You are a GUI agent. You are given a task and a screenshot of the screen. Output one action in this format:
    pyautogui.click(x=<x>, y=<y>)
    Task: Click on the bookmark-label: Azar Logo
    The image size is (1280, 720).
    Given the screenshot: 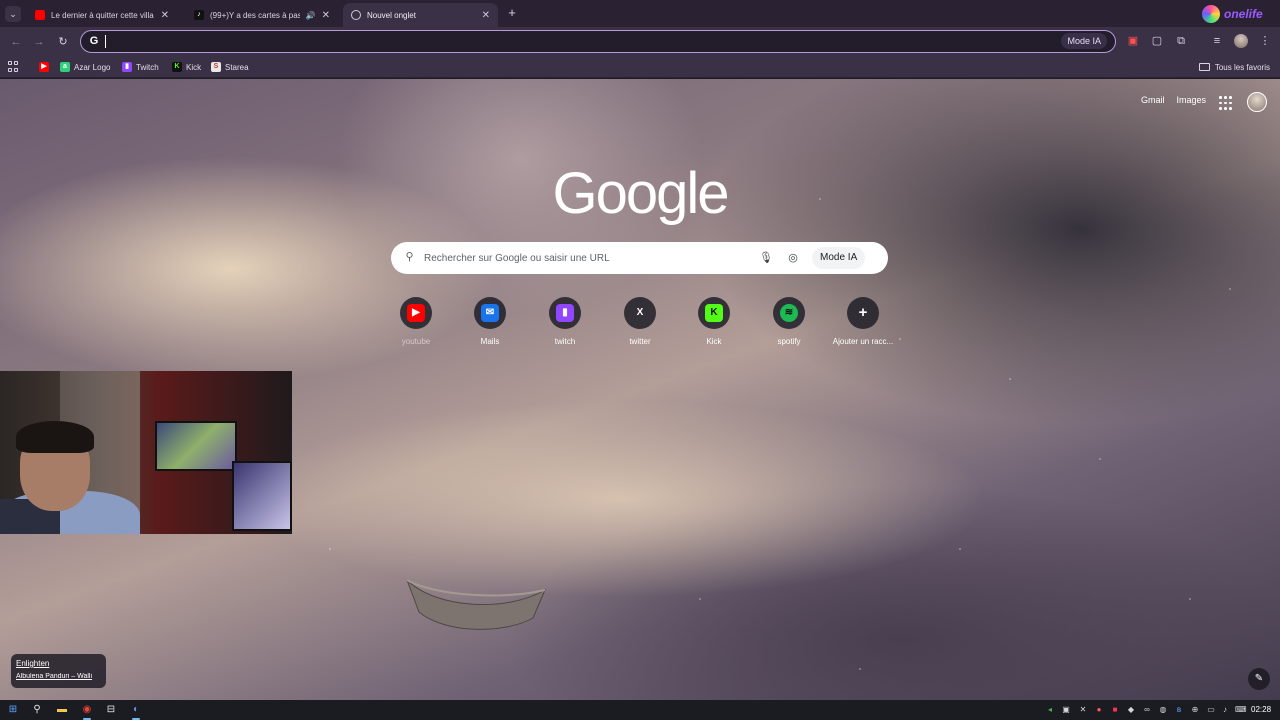 What is the action you would take?
    pyautogui.click(x=92, y=67)
    